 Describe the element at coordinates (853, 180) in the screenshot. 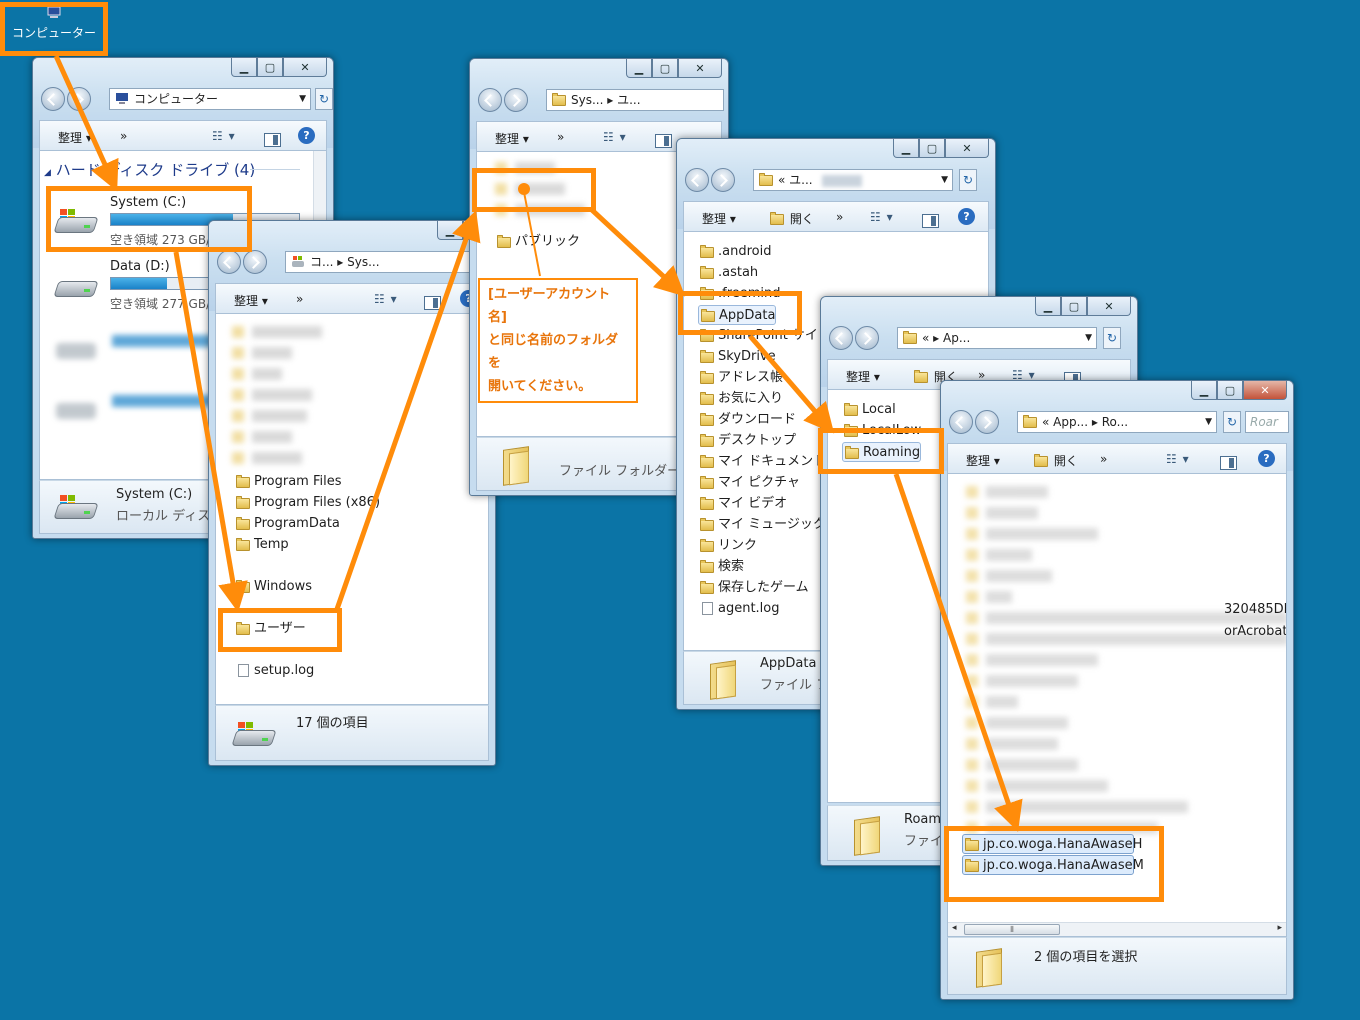

I see `address-bar: « ユ... ▼` at that location.